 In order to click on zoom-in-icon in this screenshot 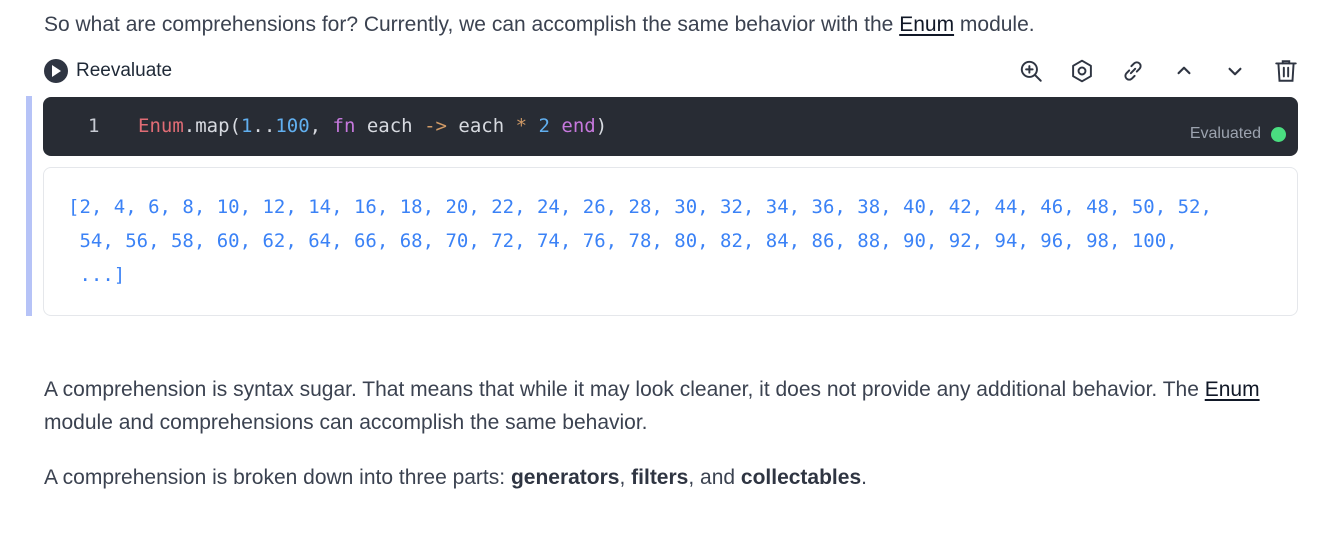, I will do `click(1031, 71)`.